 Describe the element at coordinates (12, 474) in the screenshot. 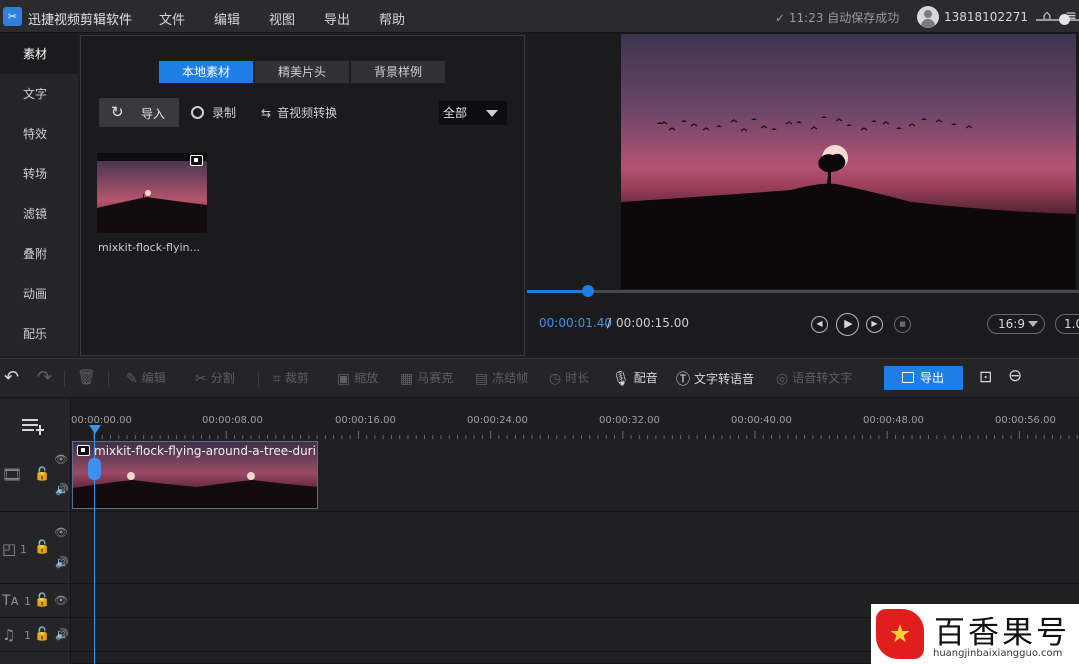

I see `film-icon: 🎞` at that location.